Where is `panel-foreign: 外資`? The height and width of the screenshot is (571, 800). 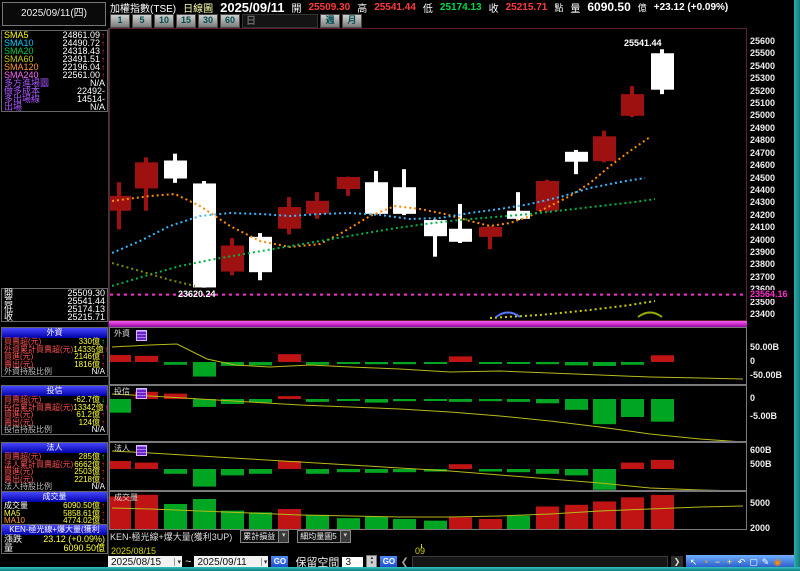
panel-foreign: 外資 is located at coordinates (427, 356).